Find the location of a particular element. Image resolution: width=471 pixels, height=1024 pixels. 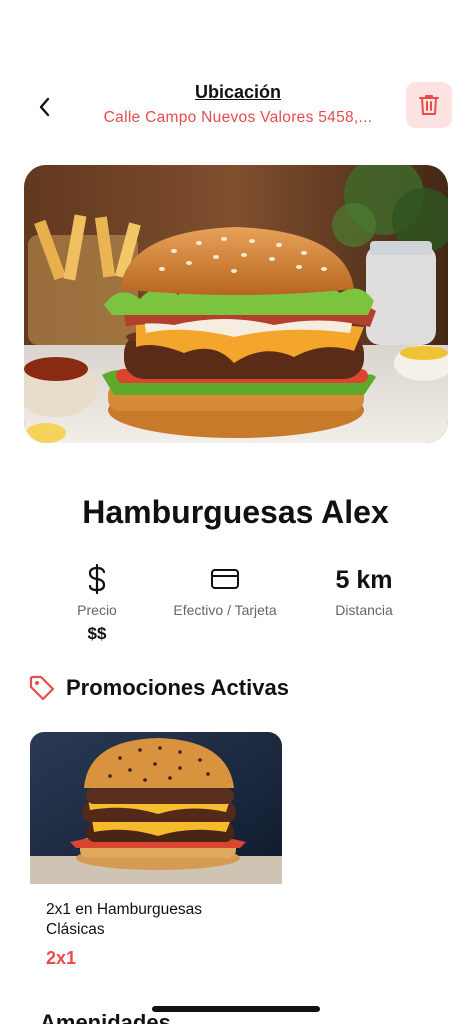

credit-card-icon is located at coordinates (225, 579).